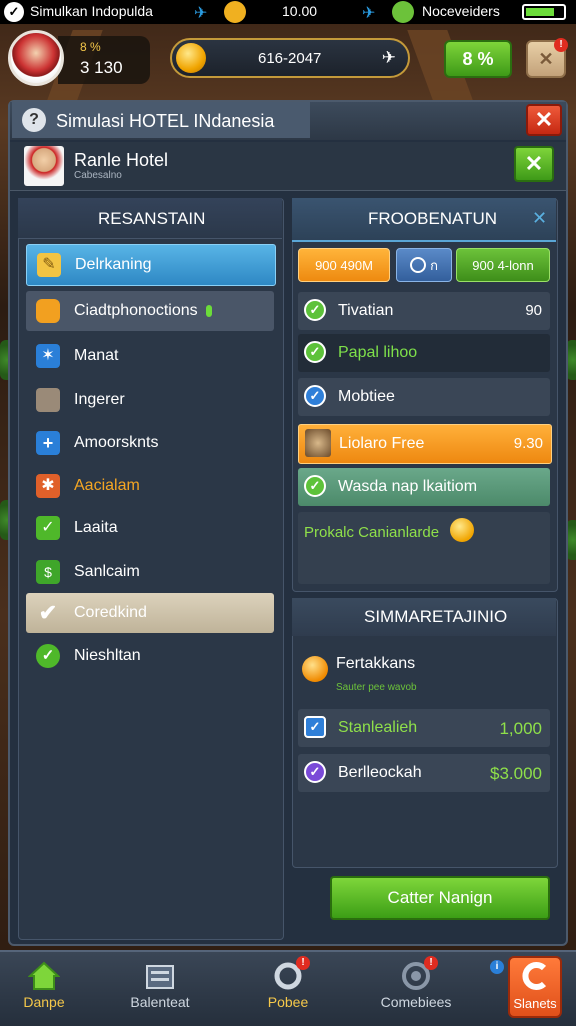  I want to click on coin-bar: 616-2047 ✈, so click(290, 58).